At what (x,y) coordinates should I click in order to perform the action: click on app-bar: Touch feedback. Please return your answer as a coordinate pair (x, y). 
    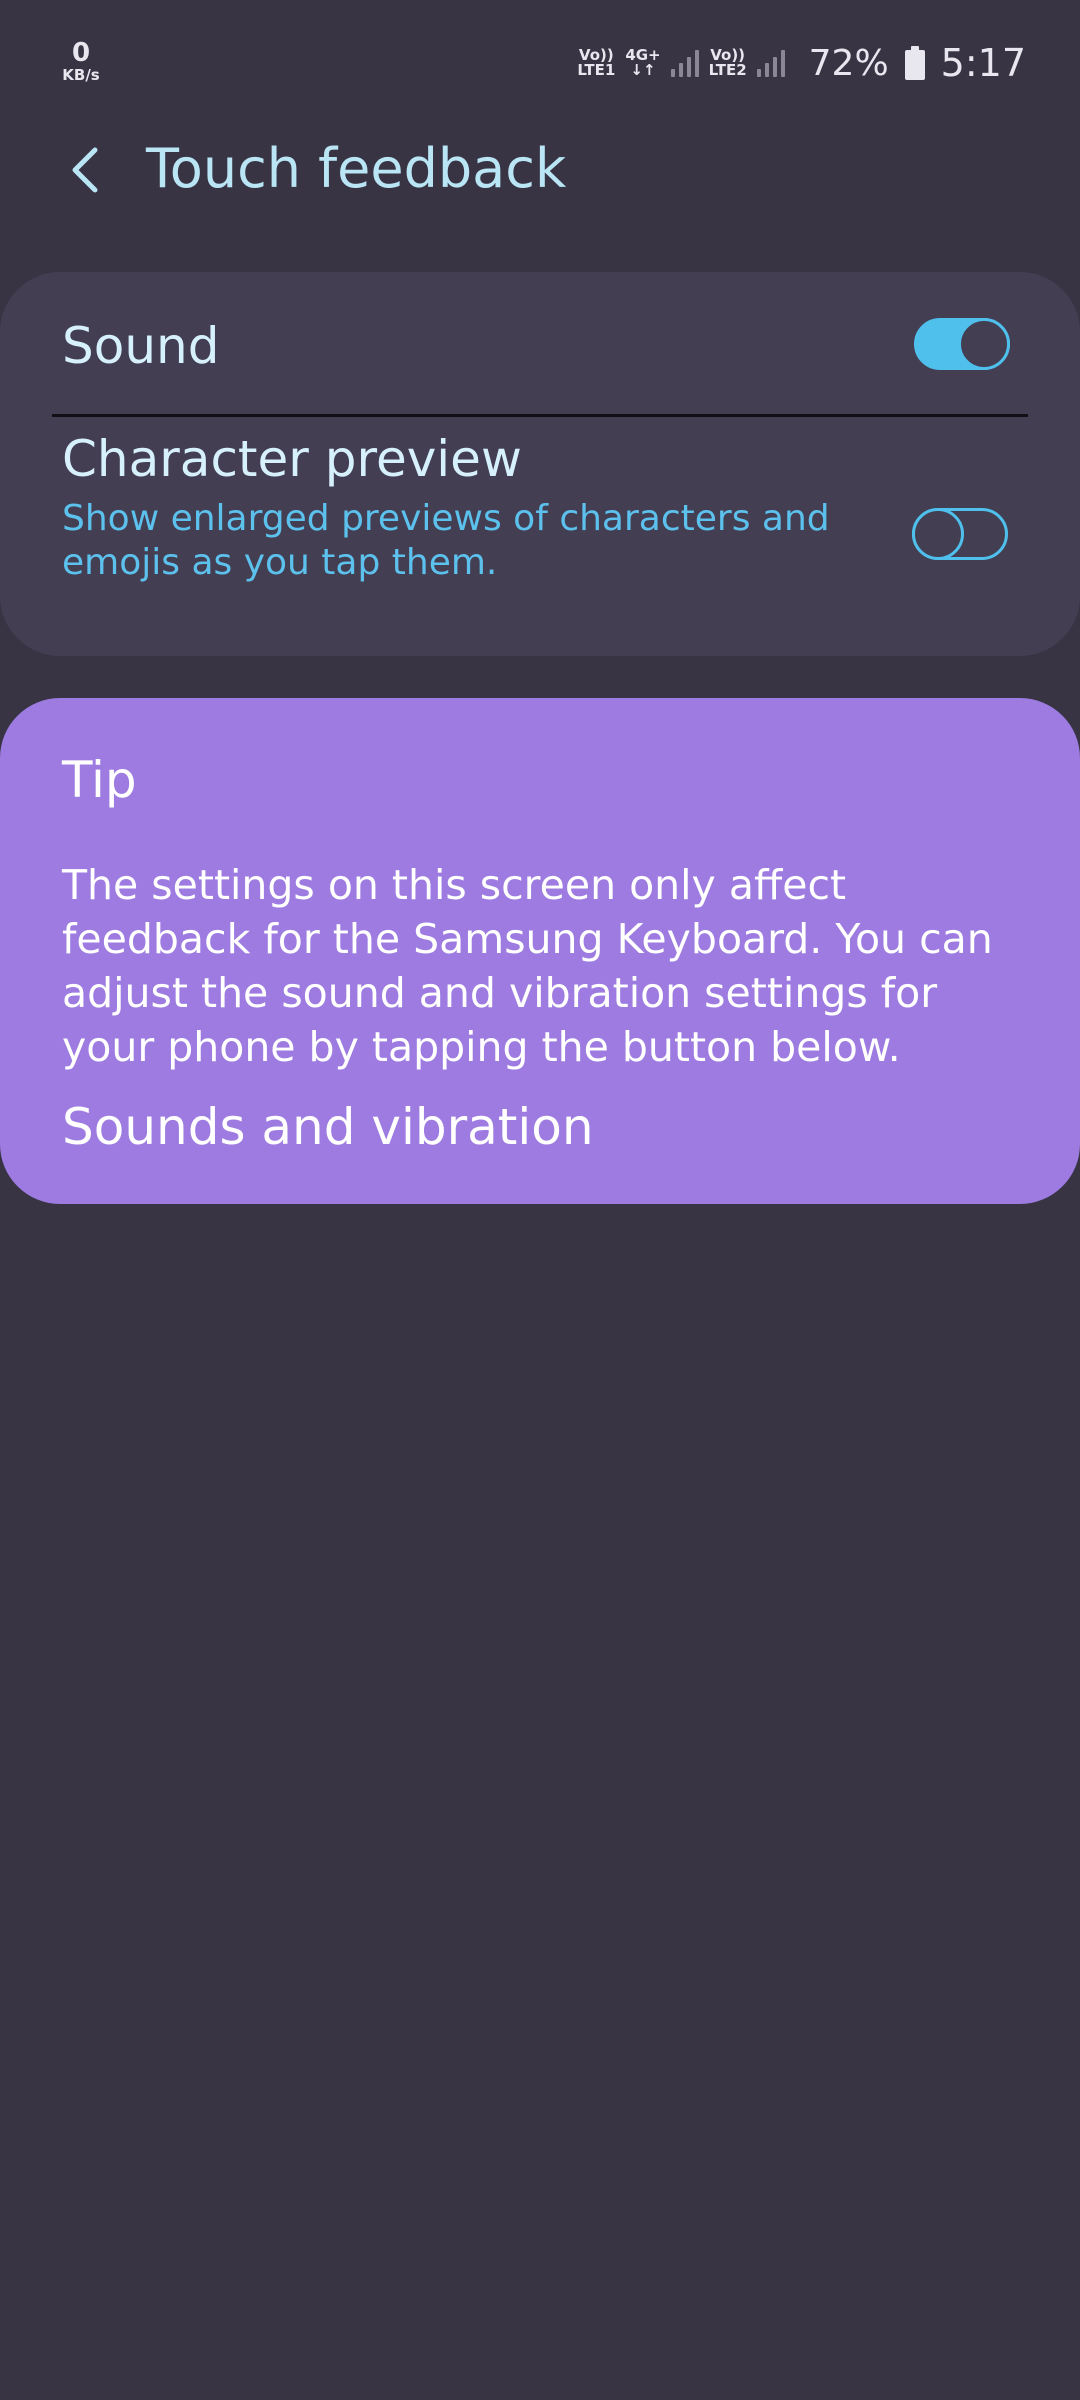
    Looking at the image, I should click on (540, 170).